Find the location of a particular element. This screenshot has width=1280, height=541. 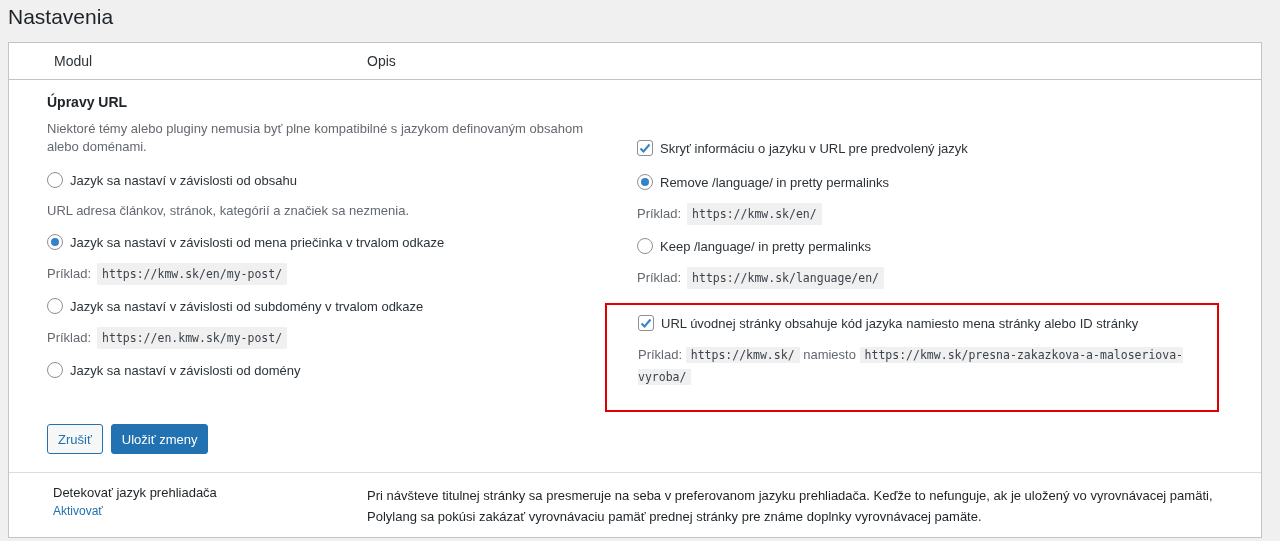

url-example: https://kmw.sk/language/en/ is located at coordinates (785, 278).